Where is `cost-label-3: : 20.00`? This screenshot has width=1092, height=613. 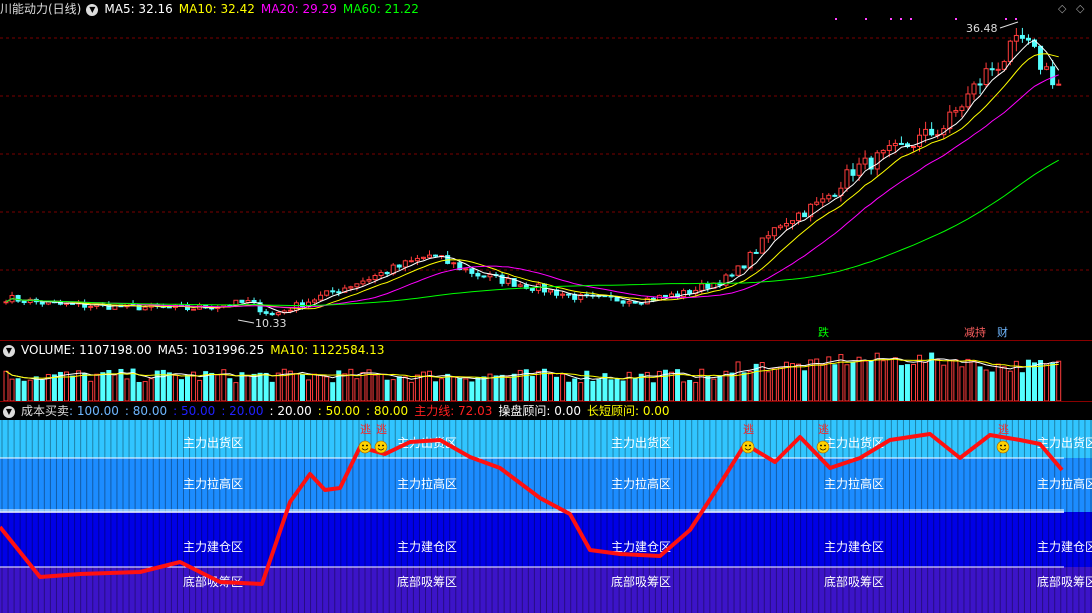
cost-label-3: : 20.00 is located at coordinates (242, 411).